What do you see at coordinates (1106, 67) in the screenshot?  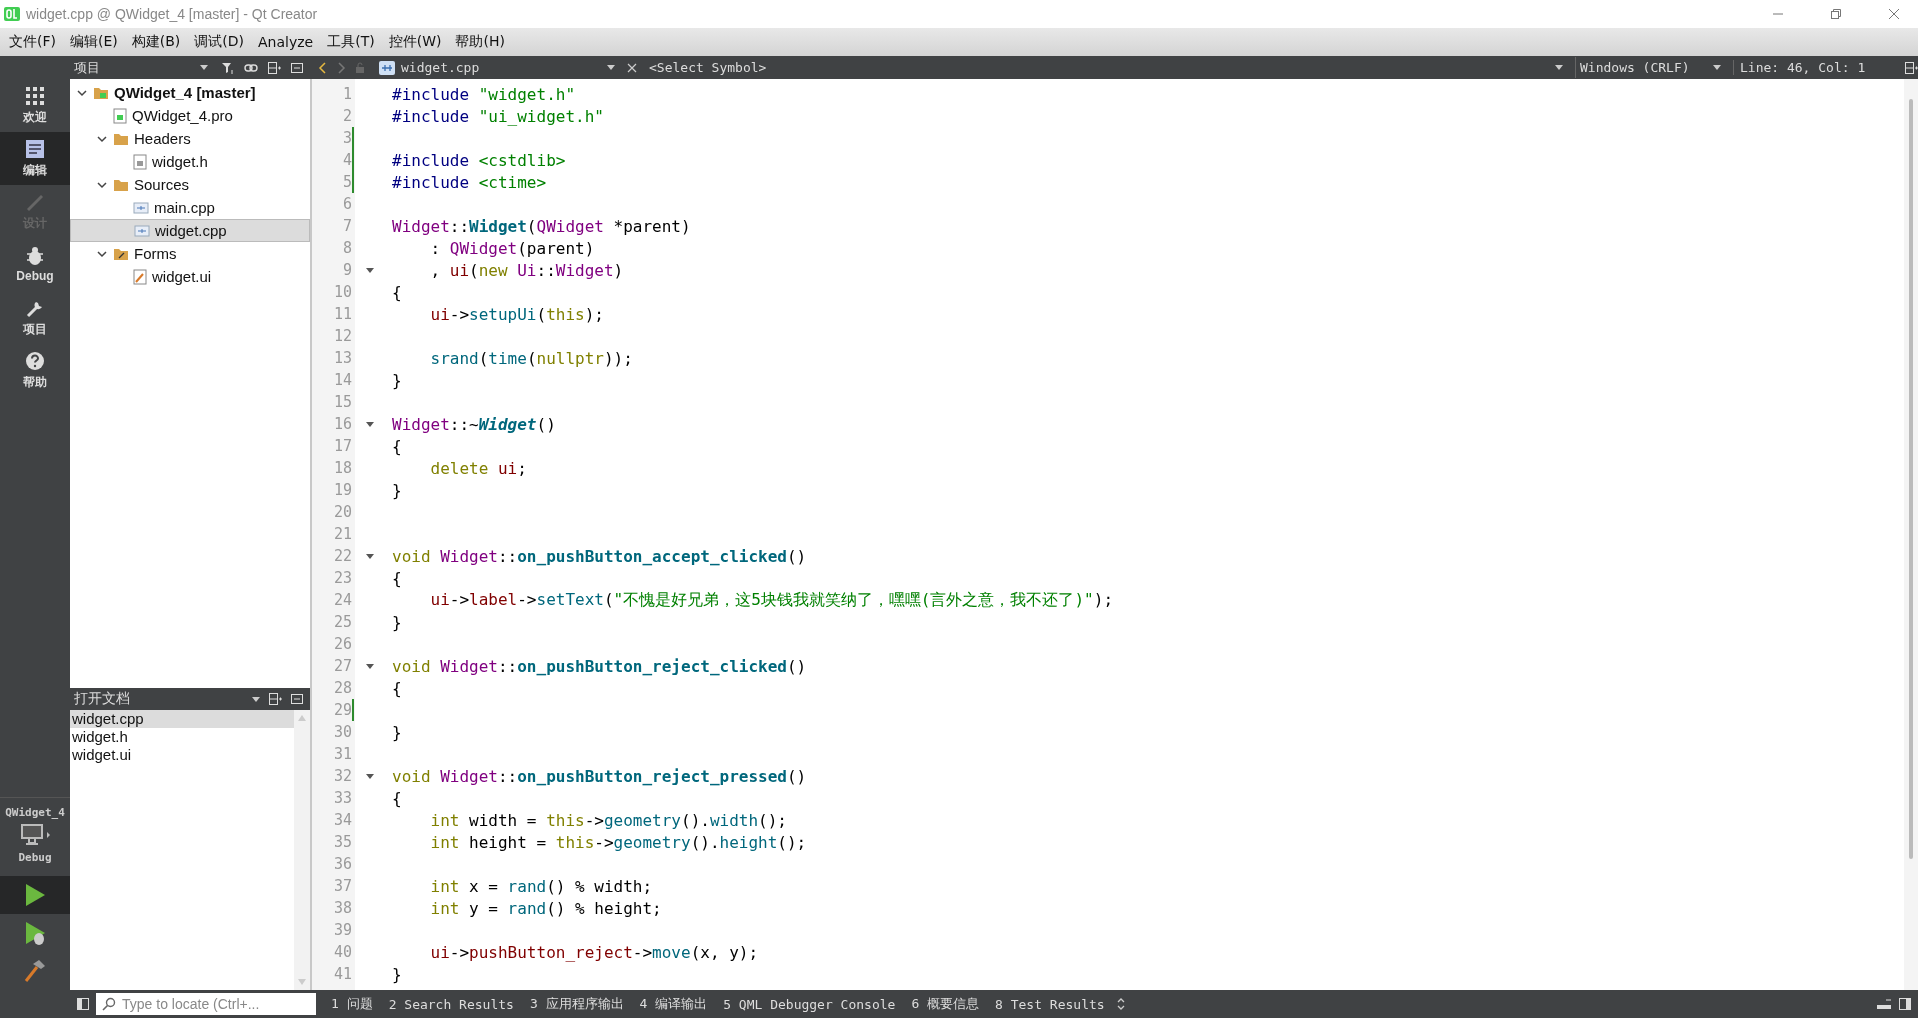 I see `symbol-selector: <Select Symbol>` at bounding box center [1106, 67].